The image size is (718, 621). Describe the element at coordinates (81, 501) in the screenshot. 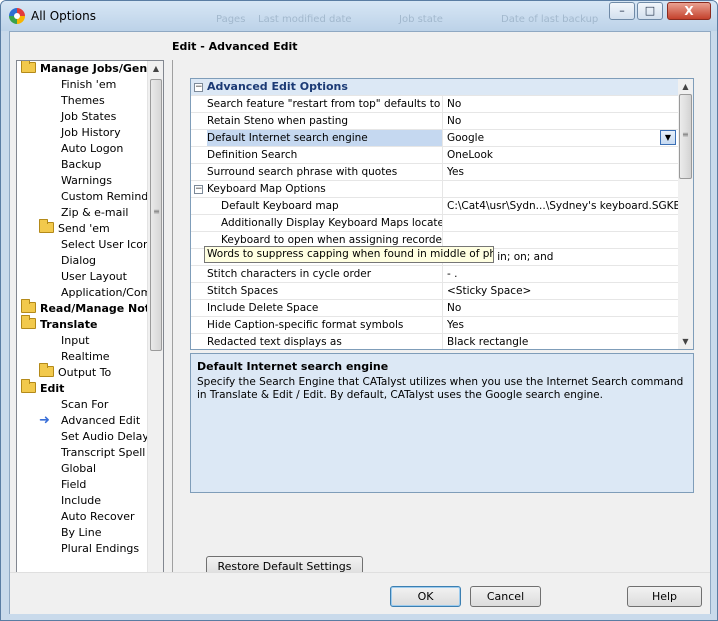

I see `tree-item: Include` at that location.